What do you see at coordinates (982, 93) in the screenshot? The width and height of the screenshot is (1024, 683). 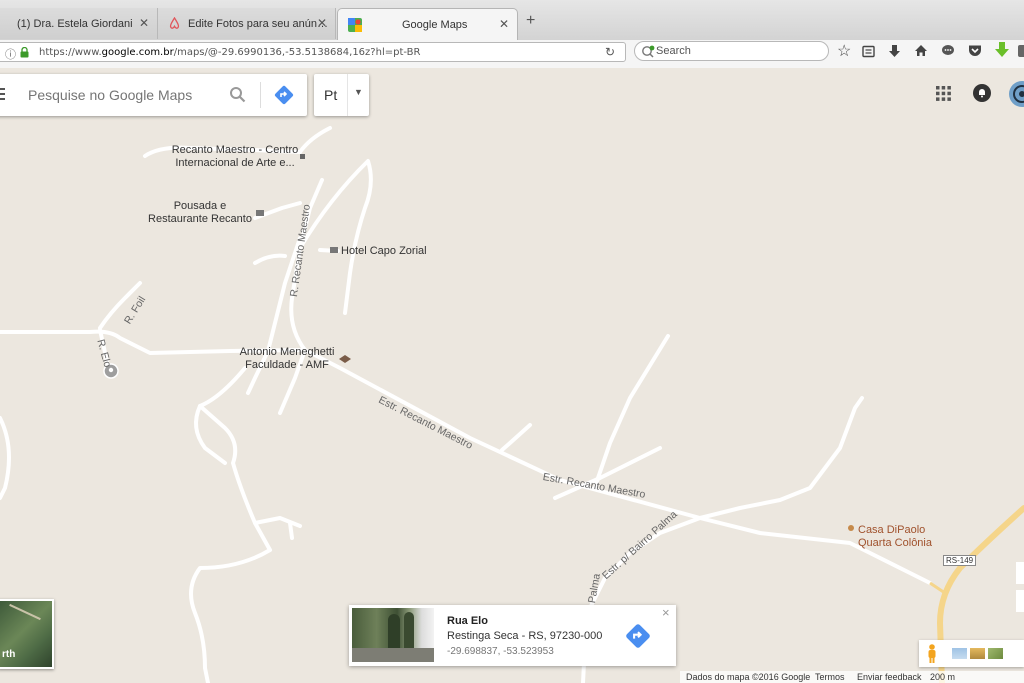 I see `notifications-icon` at bounding box center [982, 93].